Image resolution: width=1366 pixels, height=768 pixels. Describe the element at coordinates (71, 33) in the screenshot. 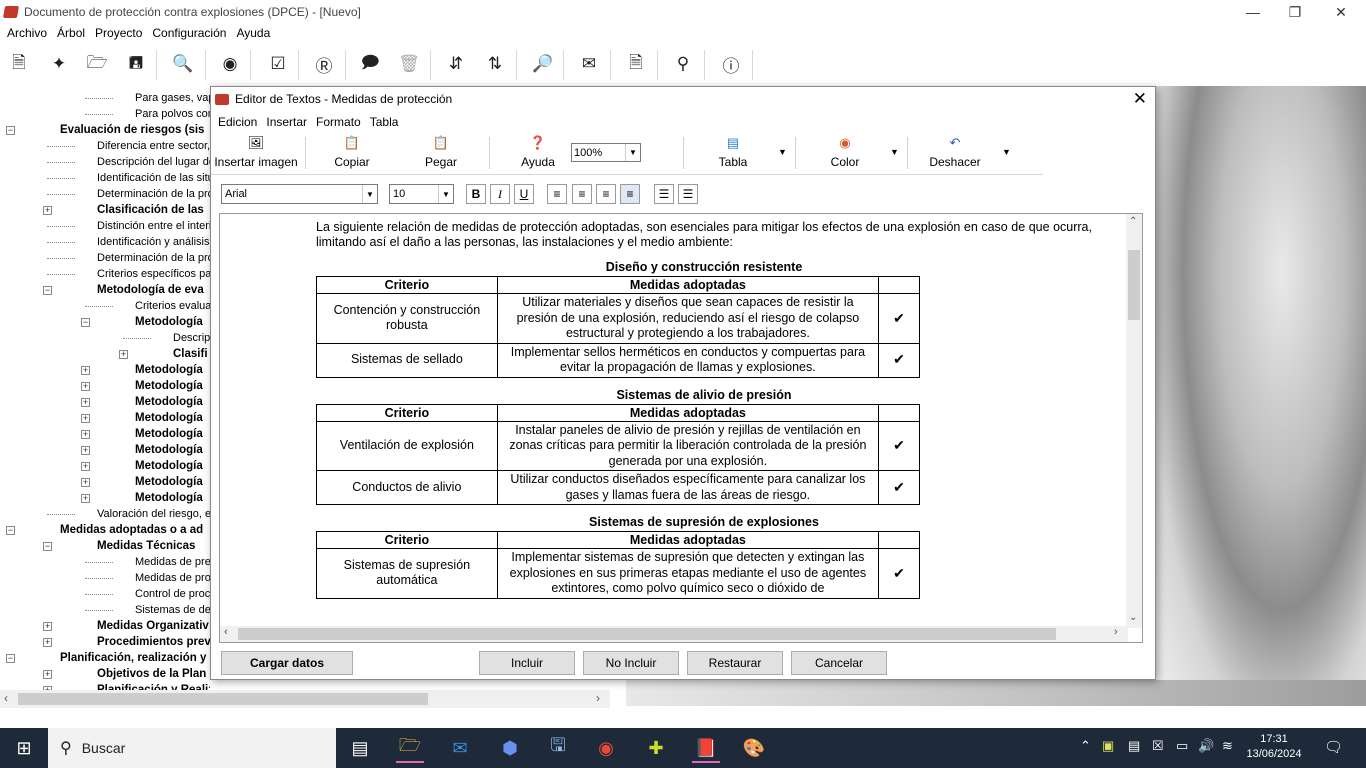

I see `menu-arbol: Árbol` at that location.